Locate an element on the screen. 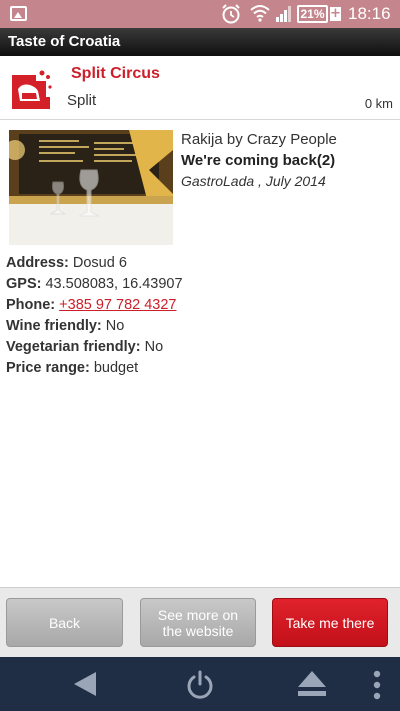 This screenshot has height=711, width=400. battery-indicator: 21% is located at coordinates (312, 14).